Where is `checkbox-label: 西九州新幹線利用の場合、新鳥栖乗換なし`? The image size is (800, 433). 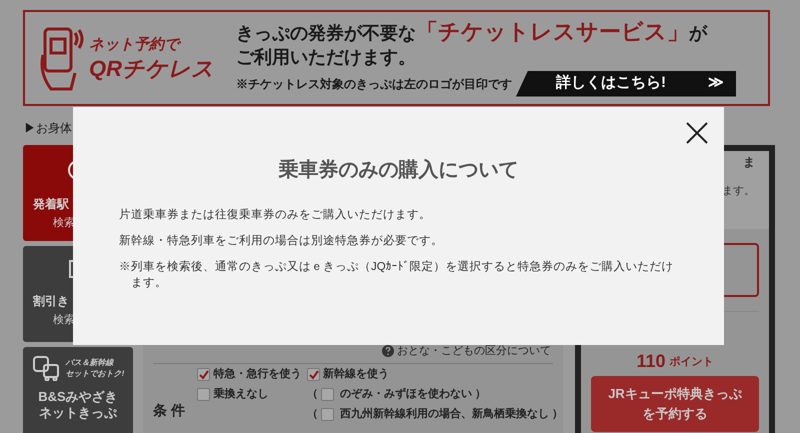
checkbox-label: 西九州新幹線利用の場合、新鳥栖乗換なし is located at coordinates (444, 414).